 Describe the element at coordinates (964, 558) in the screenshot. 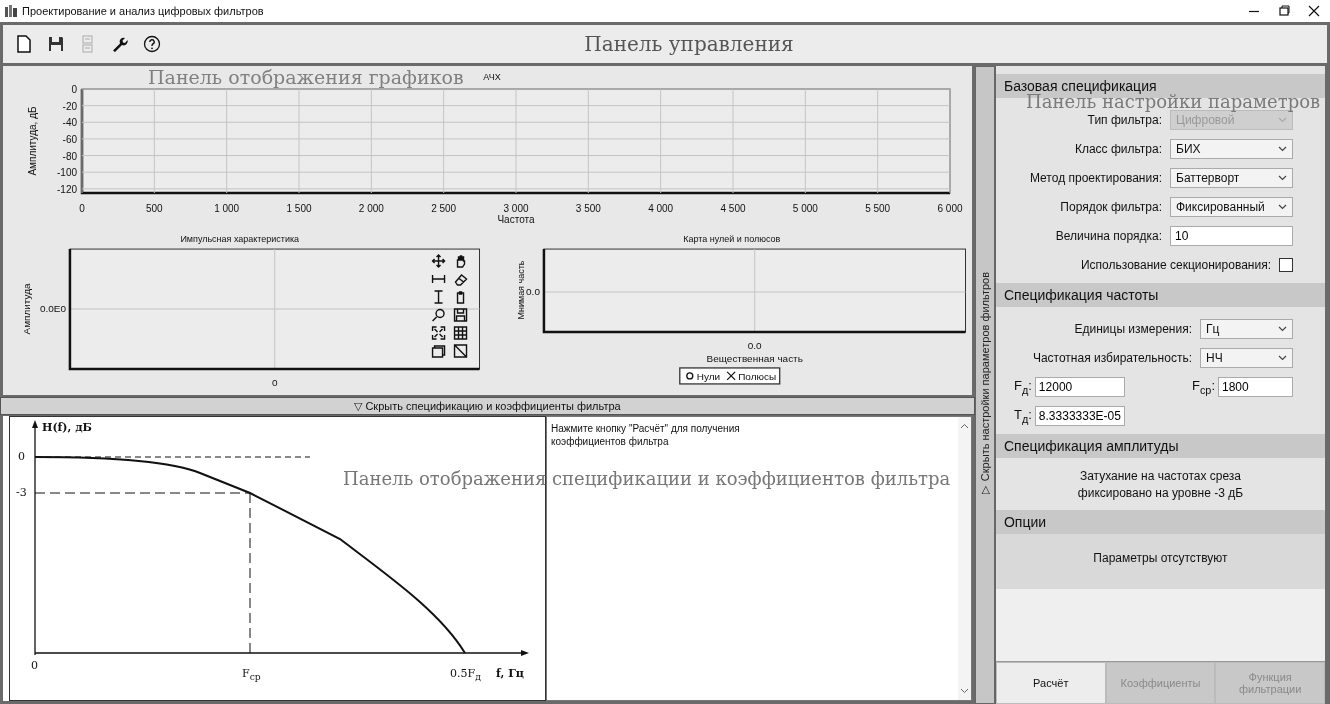

I see `scrollbar` at that location.